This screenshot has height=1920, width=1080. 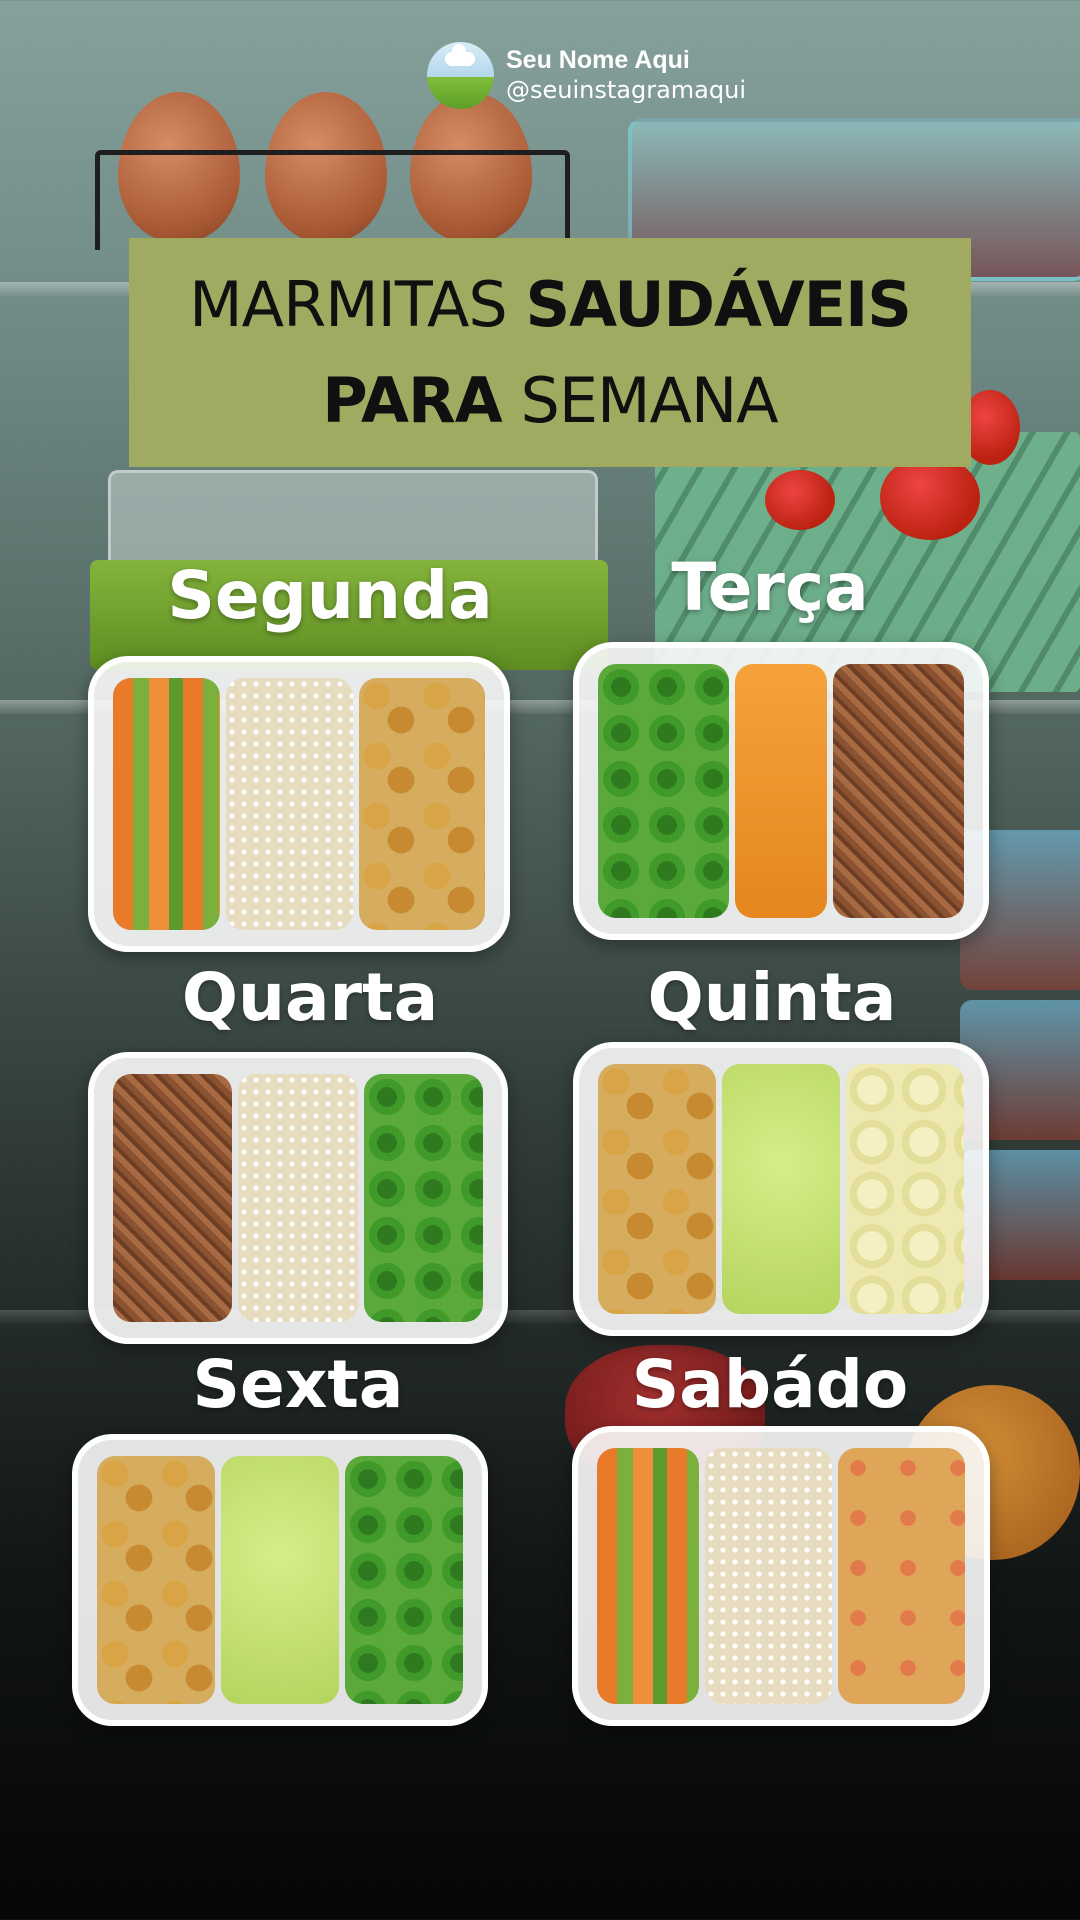 What do you see at coordinates (460, 54) in the screenshot?
I see `cloud-icon` at bounding box center [460, 54].